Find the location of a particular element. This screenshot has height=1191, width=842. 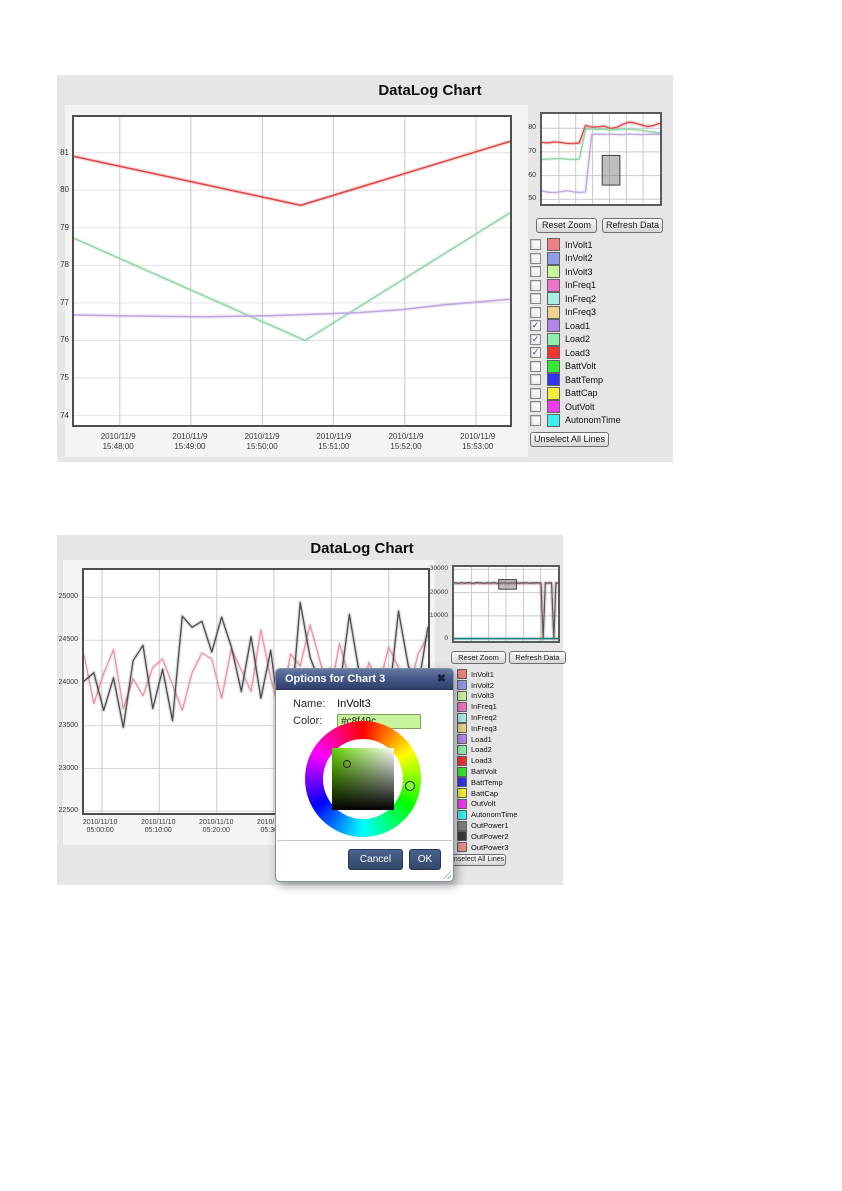

main-chart-plot is located at coordinates (292, 271).